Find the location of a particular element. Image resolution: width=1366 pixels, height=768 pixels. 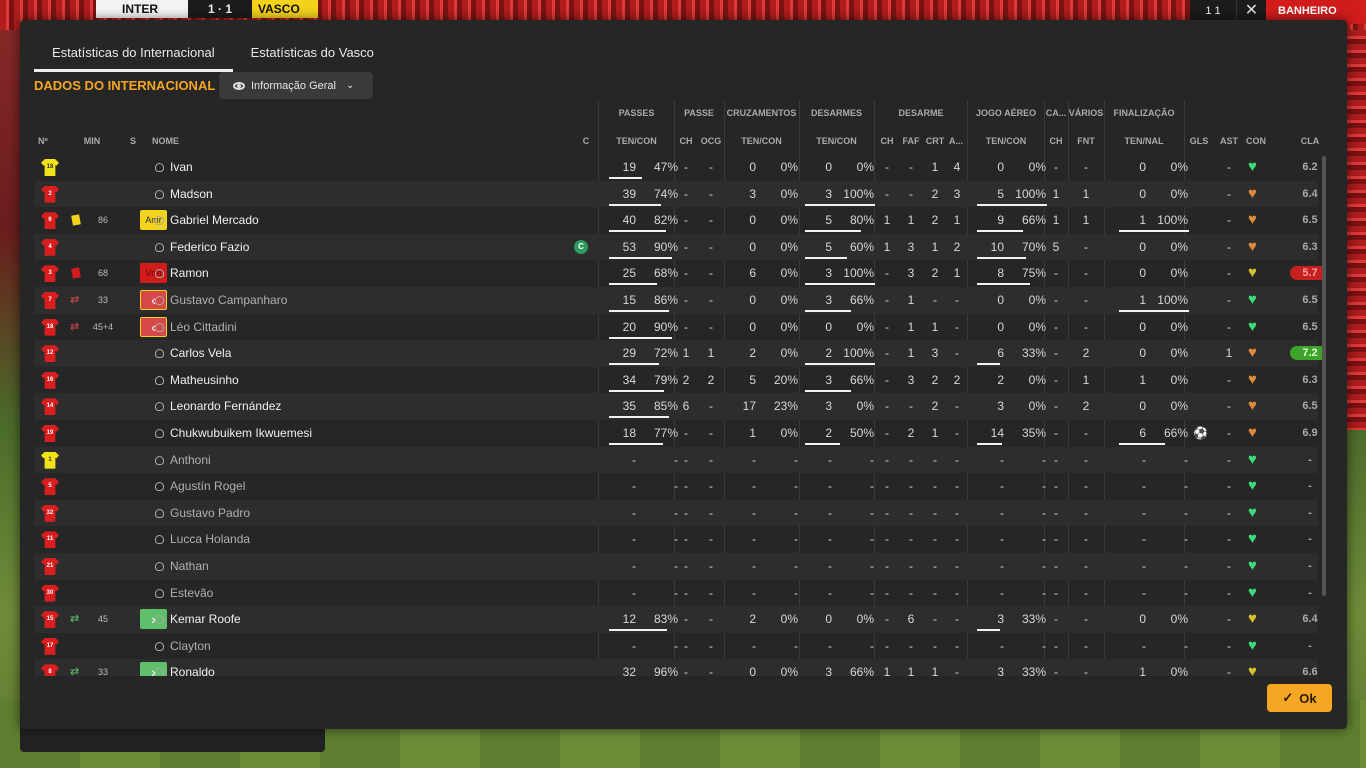

column-header-des-faf: FAF is located at coordinates (911, 141).